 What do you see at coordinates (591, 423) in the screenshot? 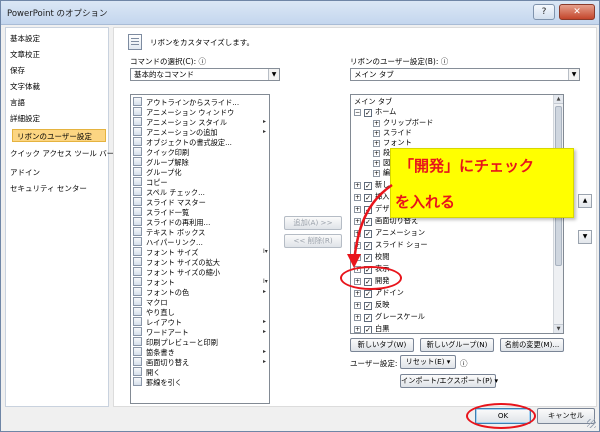
I see `resize-grip-icon` at bounding box center [591, 423].